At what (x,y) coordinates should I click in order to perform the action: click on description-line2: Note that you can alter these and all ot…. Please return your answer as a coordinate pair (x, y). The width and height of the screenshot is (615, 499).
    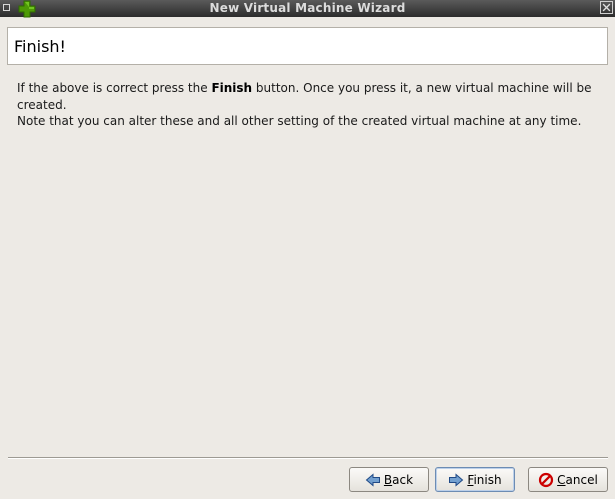
    Looking at the image, I should click on (299, 121).